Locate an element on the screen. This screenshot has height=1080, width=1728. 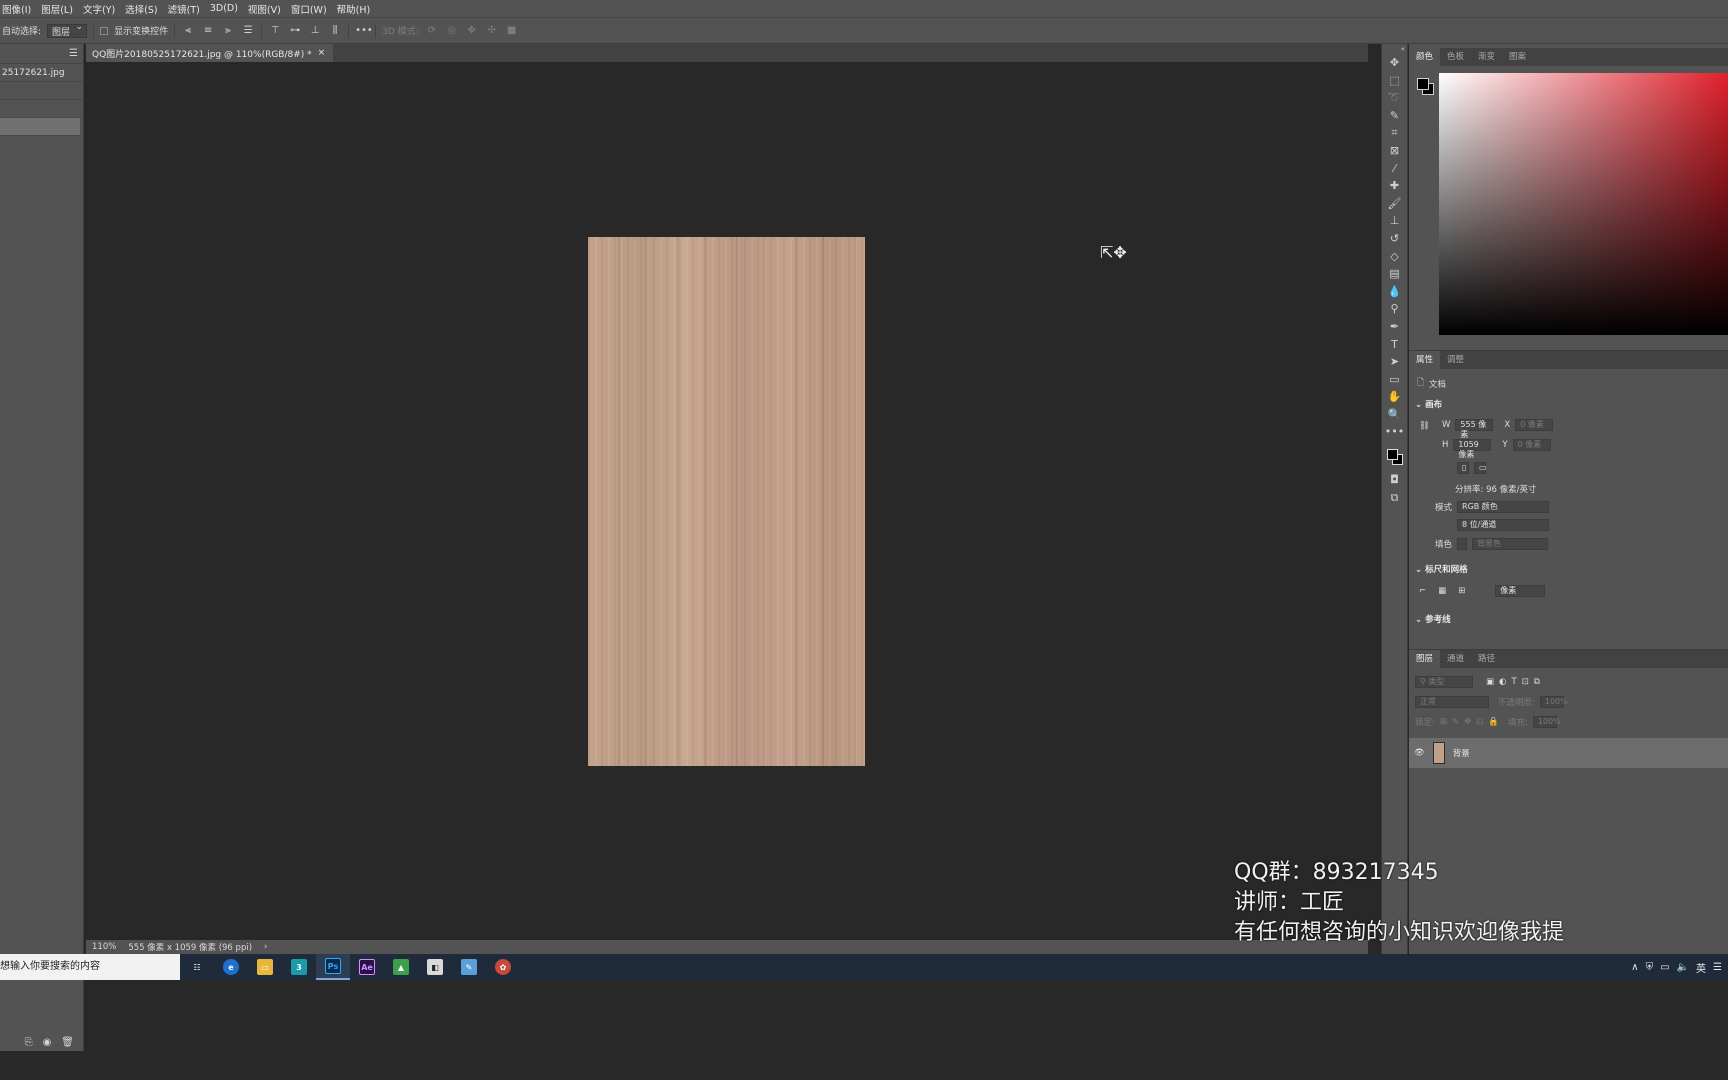
filter-smart-icon: ⧉ is located at coordinates (1537, 682).